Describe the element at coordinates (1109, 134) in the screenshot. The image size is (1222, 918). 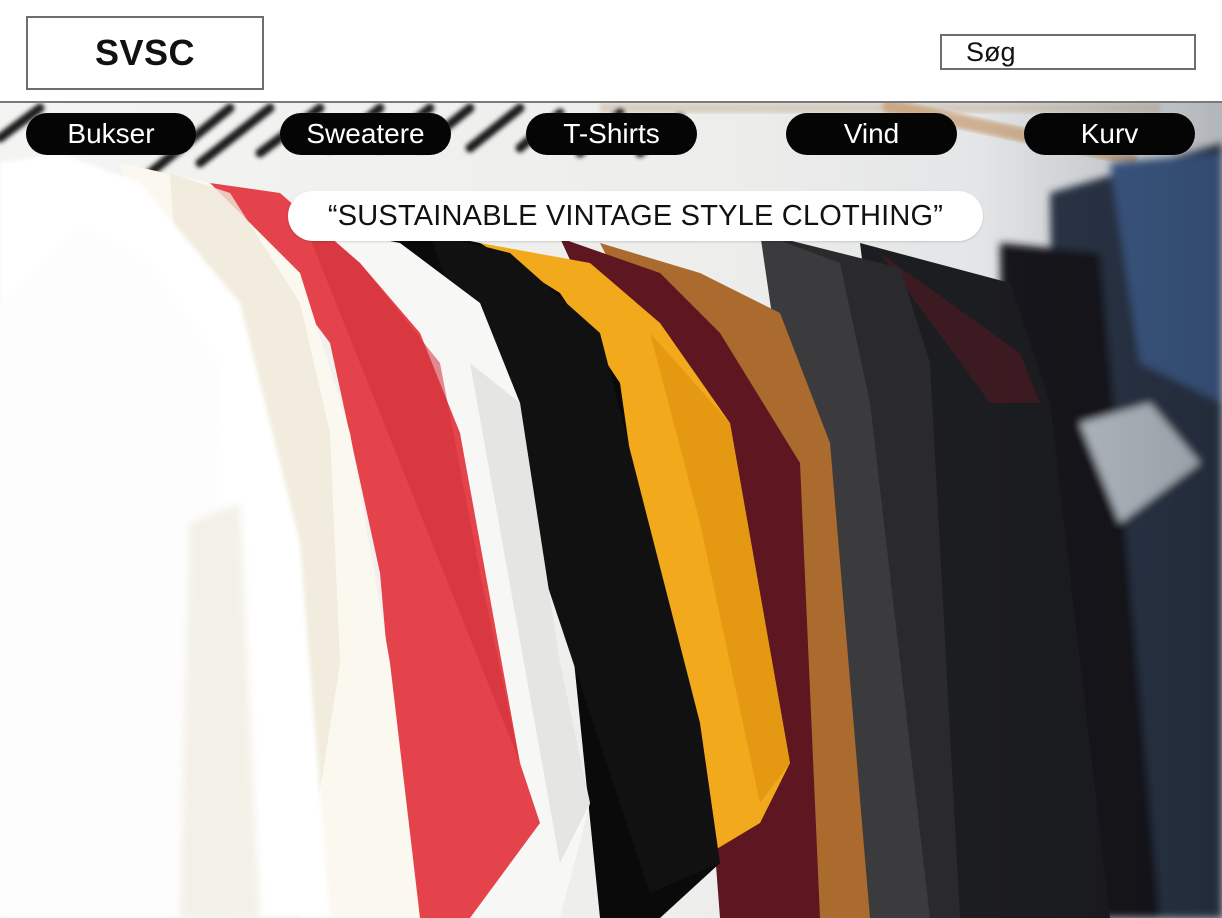
I see `nav-kurv-button: Kurv` at that location.